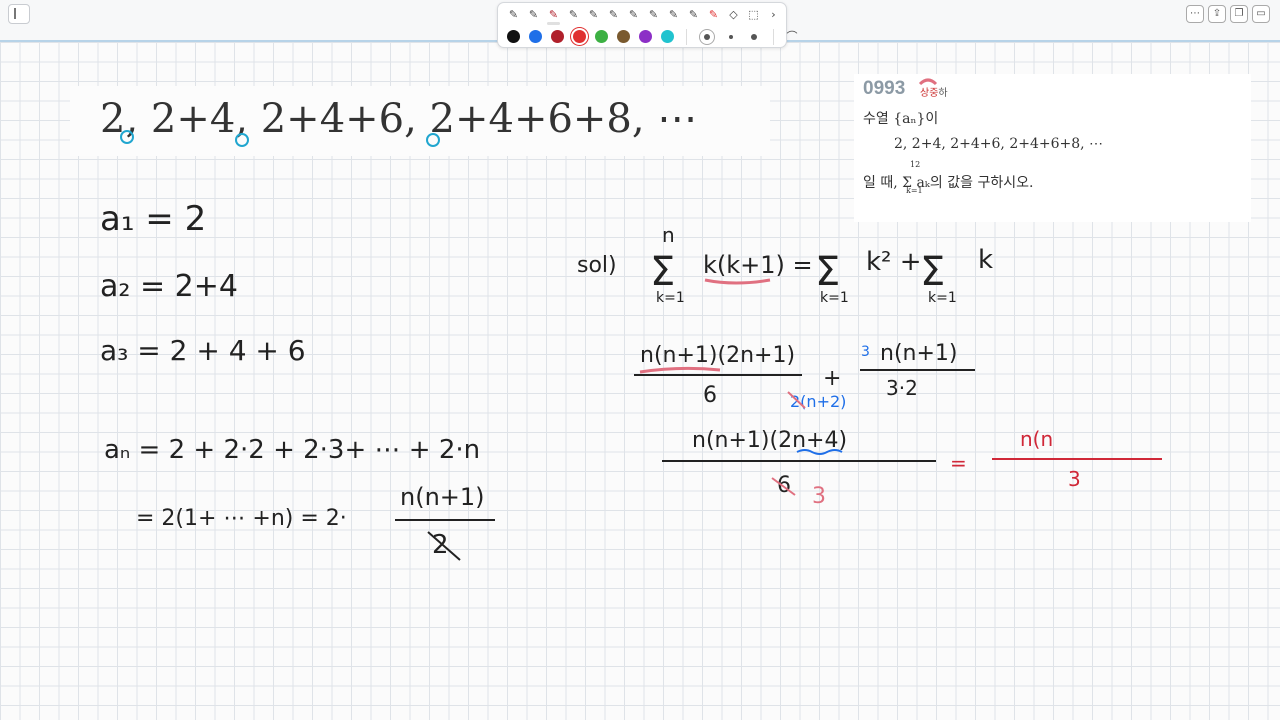  Describe the element at coordinates (914, 190) in the screenshot. I see `sum-lower-limit: k=1` at that location.